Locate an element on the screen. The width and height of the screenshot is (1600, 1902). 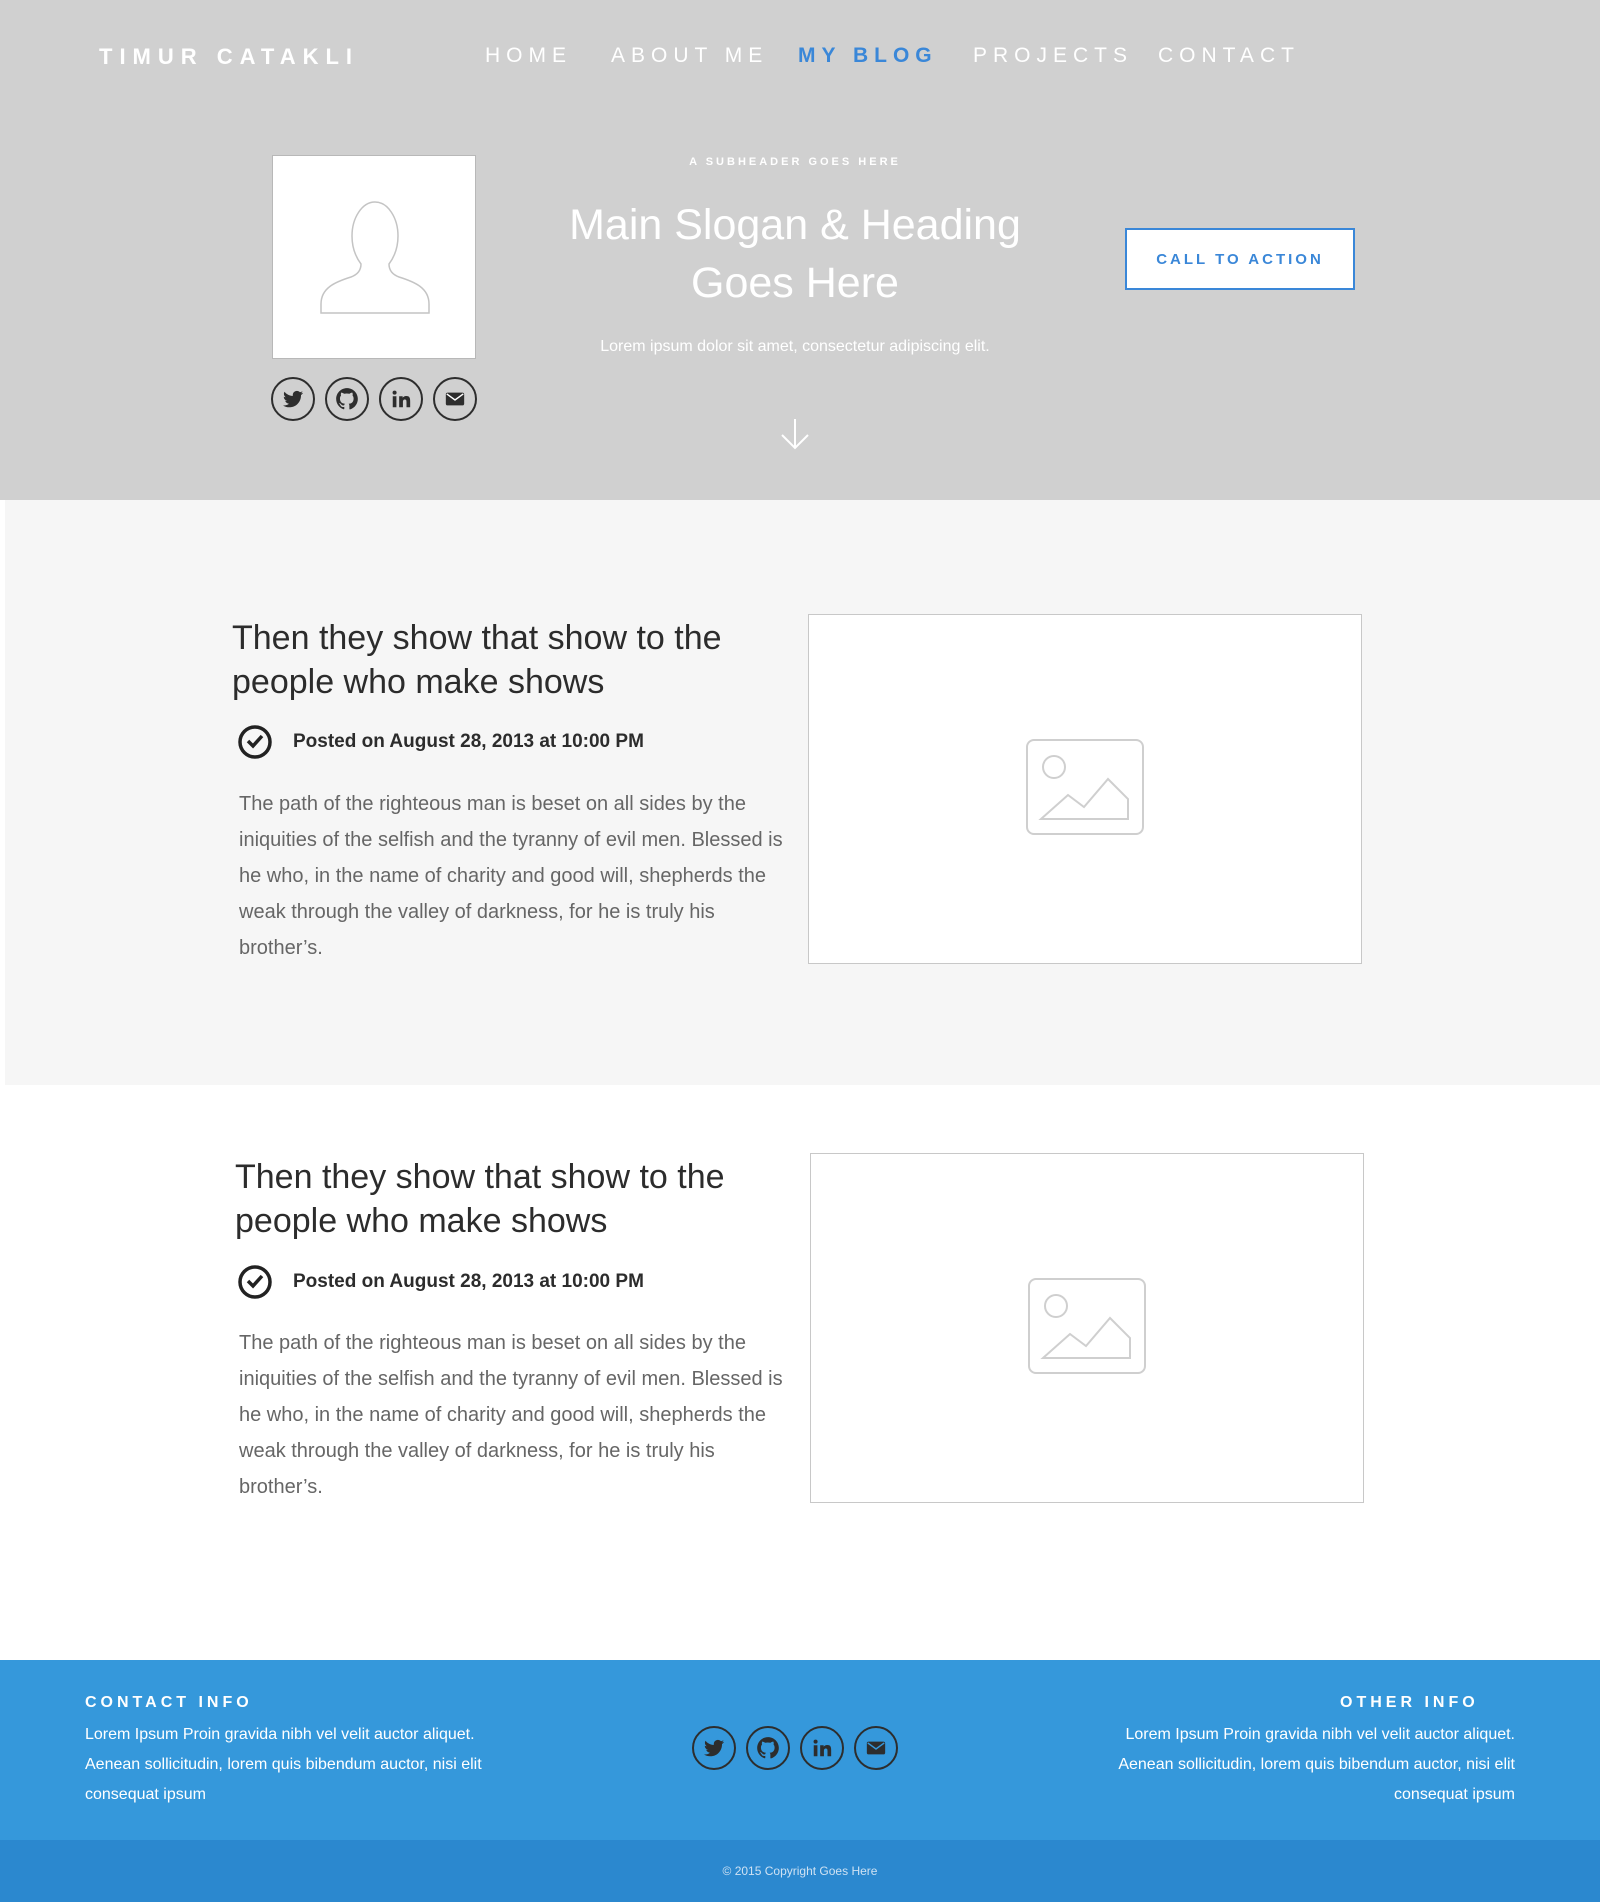
copyright-text: © 2015 Copyright Goes Here is located at coordinates (800, 1871).